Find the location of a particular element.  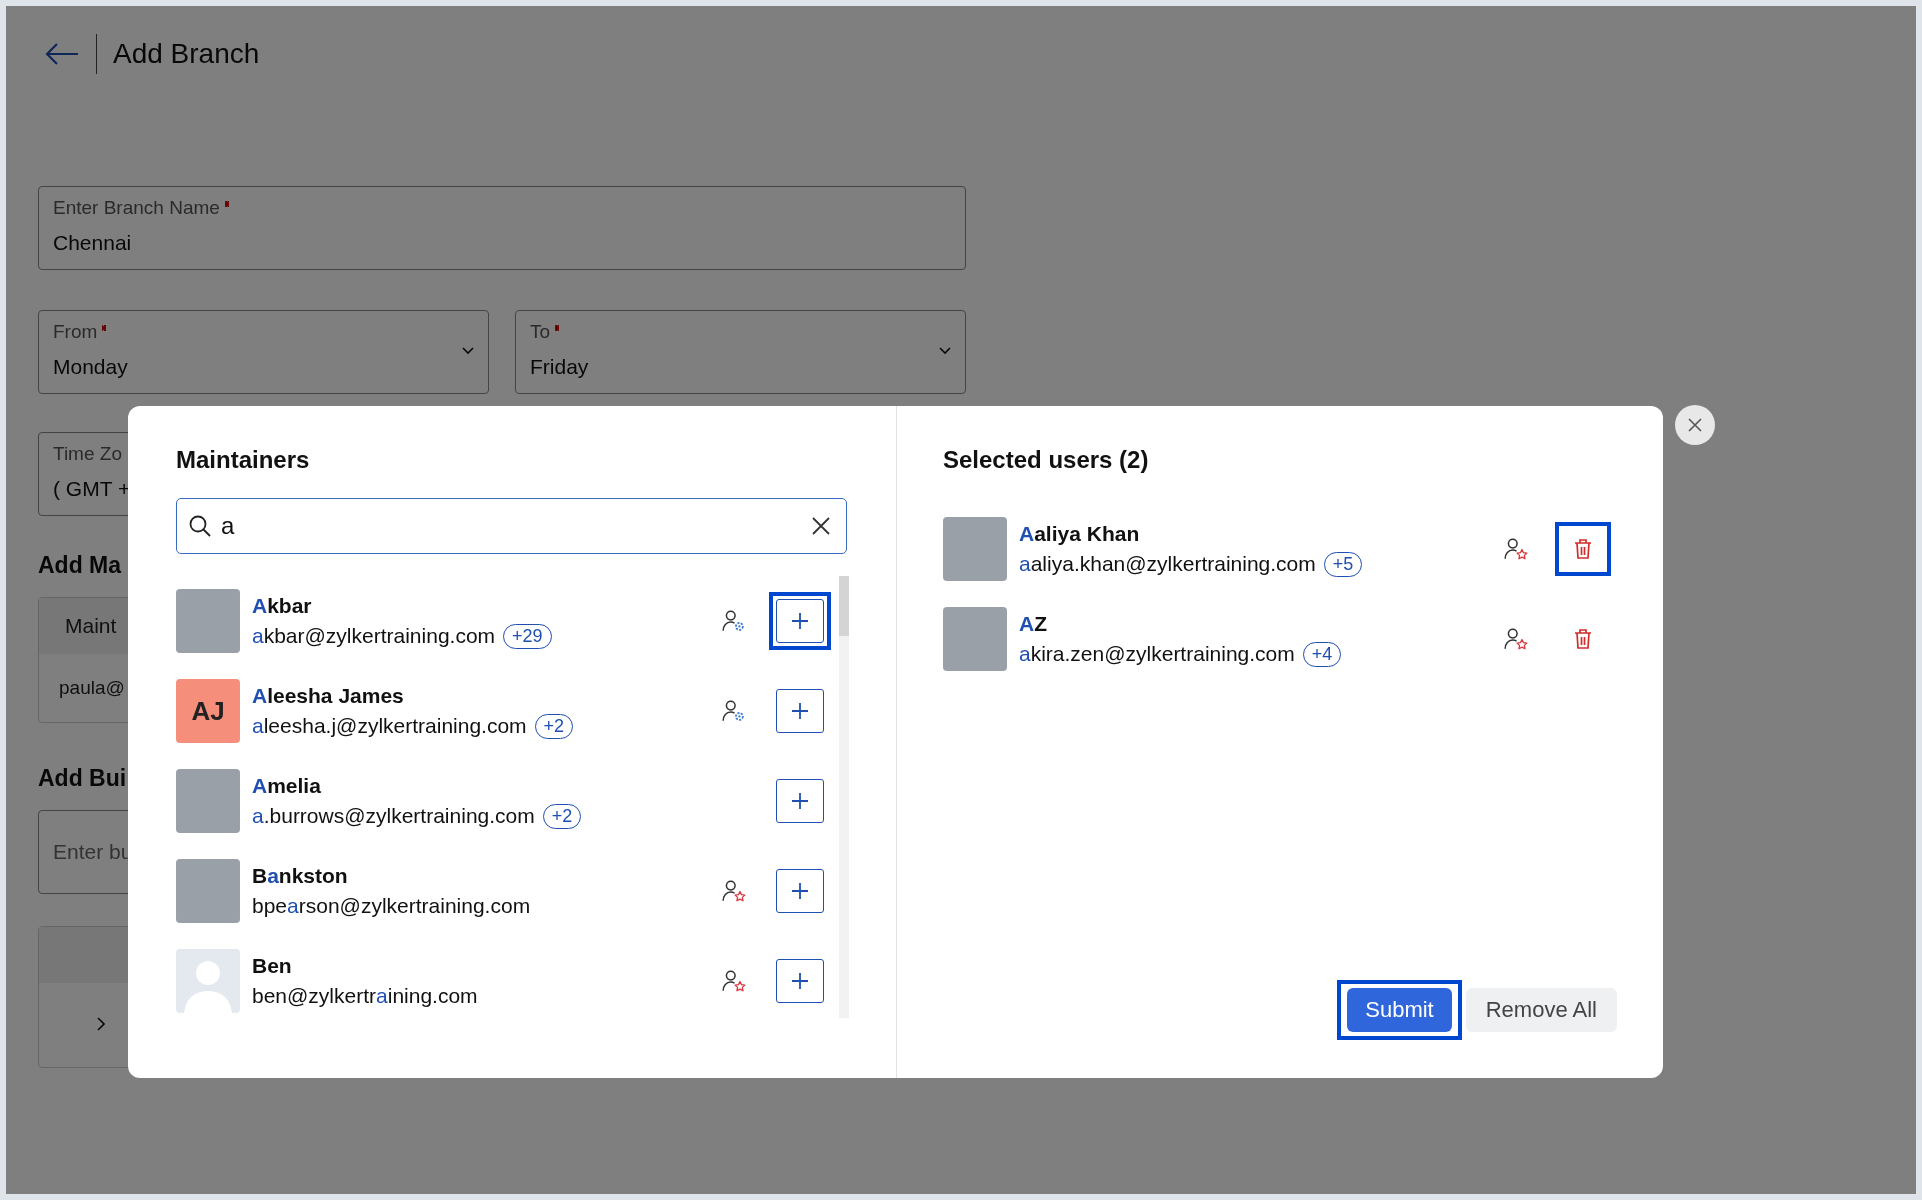

branch-name-field: Enter Branch Name Chennai is located at coordinates (502, 228).